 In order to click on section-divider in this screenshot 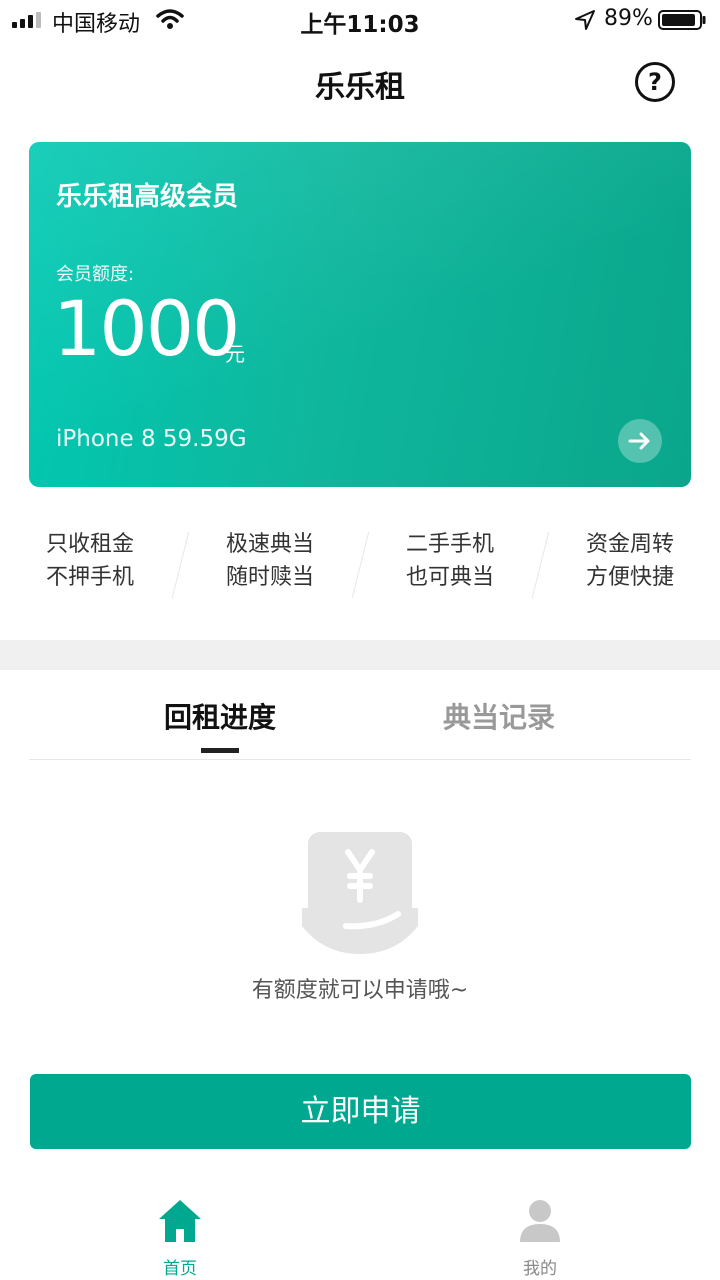, I will do `click(360, 655)`.